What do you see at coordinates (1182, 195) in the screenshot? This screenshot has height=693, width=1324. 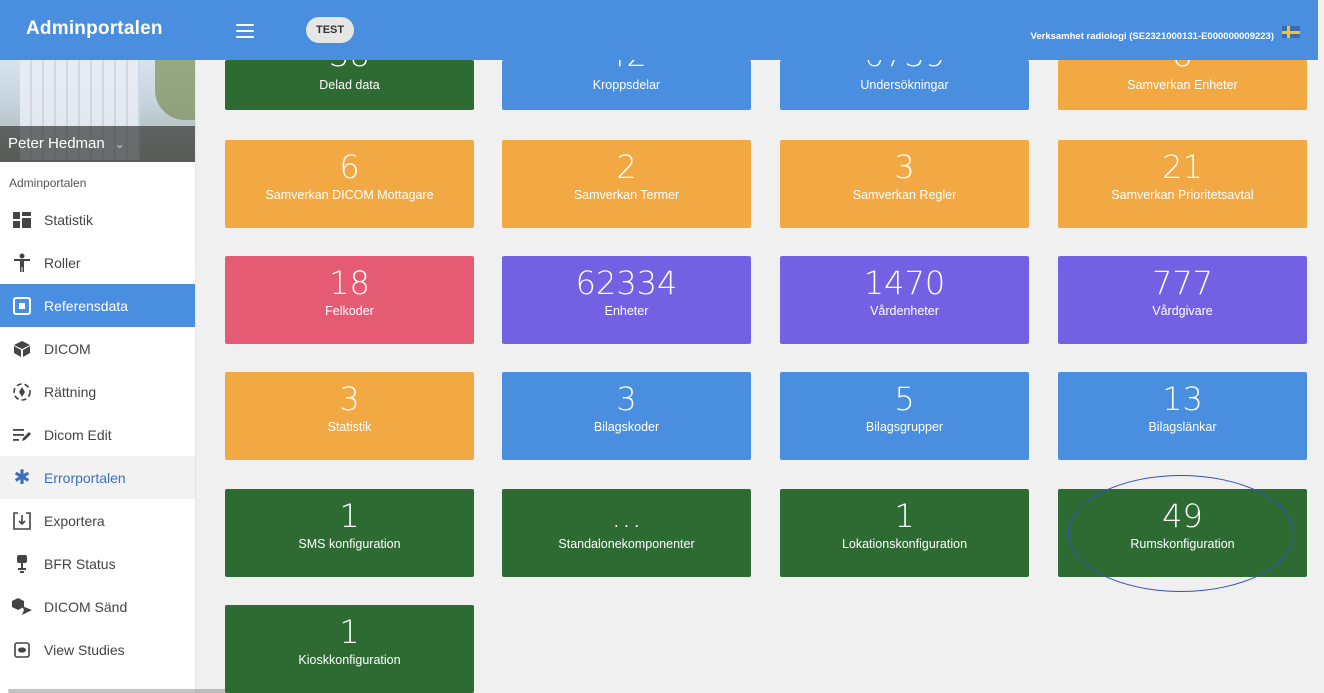 I see `tile-label: Samverkan Prioritetsavtal` at bounding box center [1182, 195].